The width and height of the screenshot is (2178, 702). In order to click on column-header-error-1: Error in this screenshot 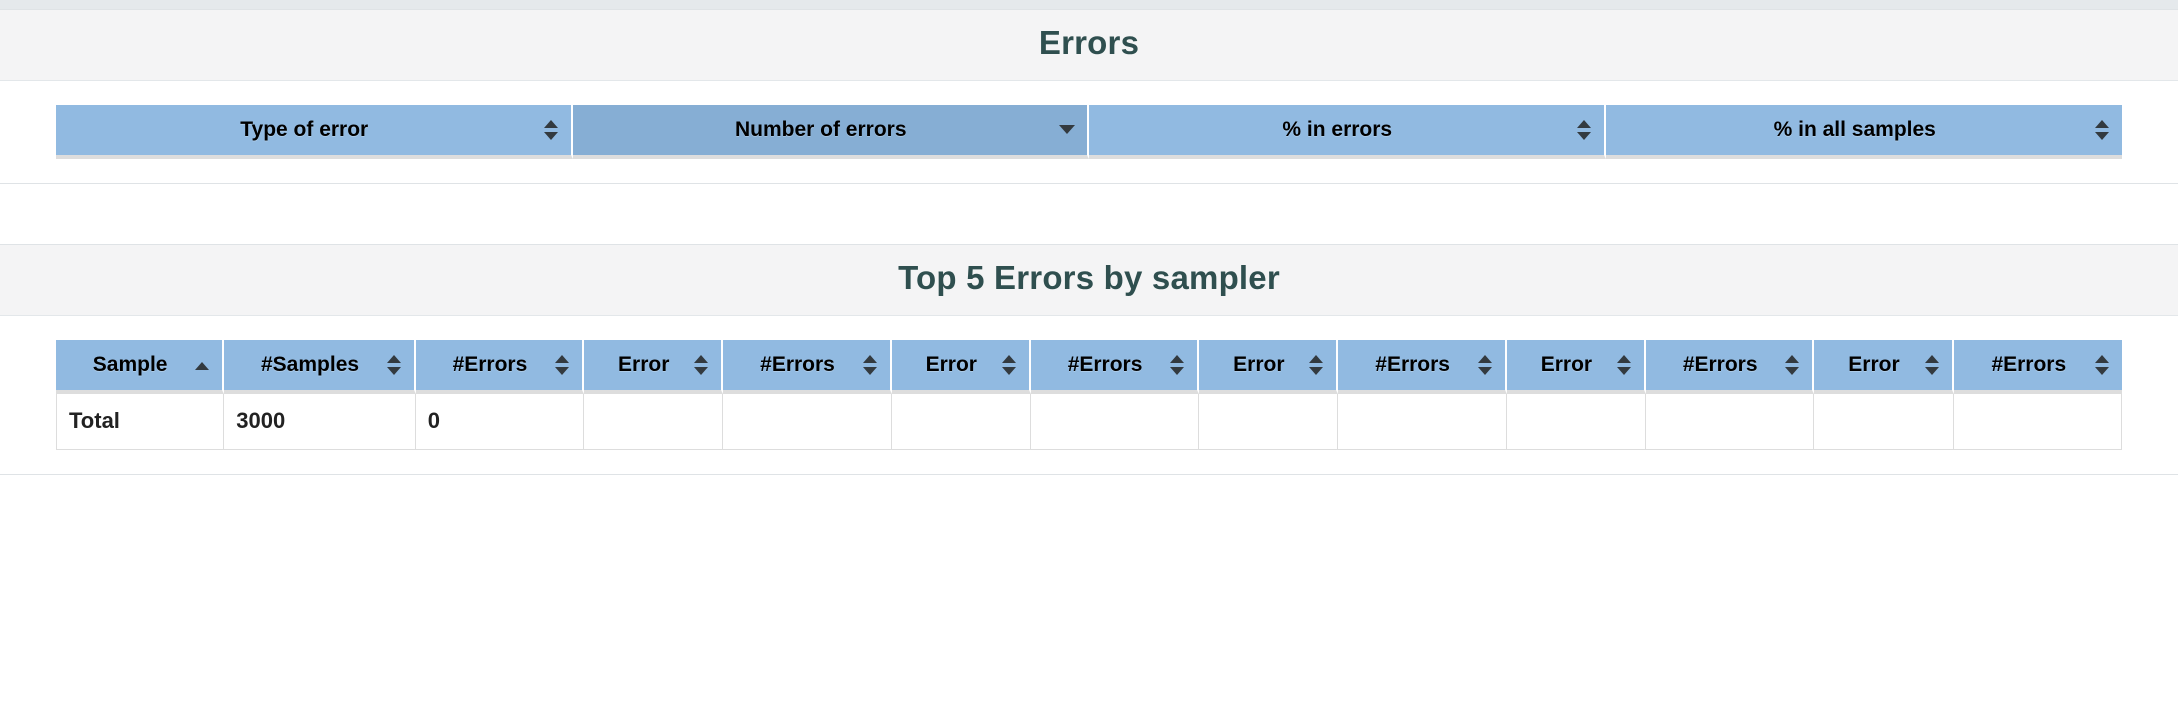, I will do `click(654, 366)`.